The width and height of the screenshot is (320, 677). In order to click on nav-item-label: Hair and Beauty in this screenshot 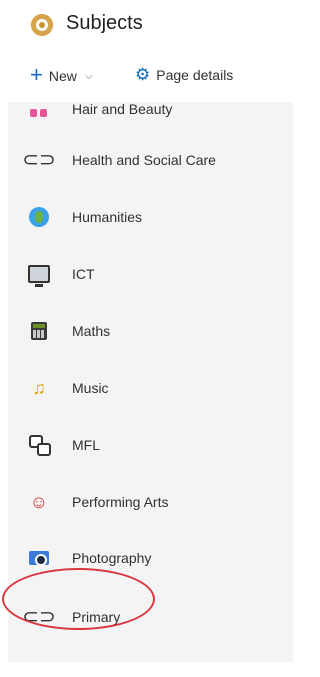, I will do `click(122, 109)`.